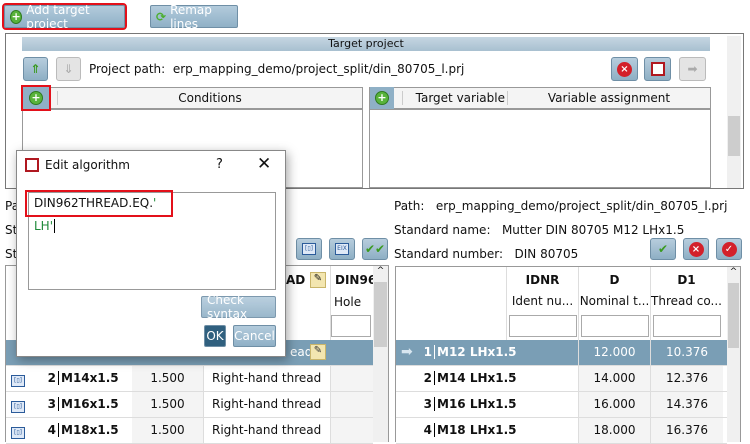 Image resolution: width=750 pixels, height=444 pixels. I want to click on hole-header: Hole, so click(348, 302).